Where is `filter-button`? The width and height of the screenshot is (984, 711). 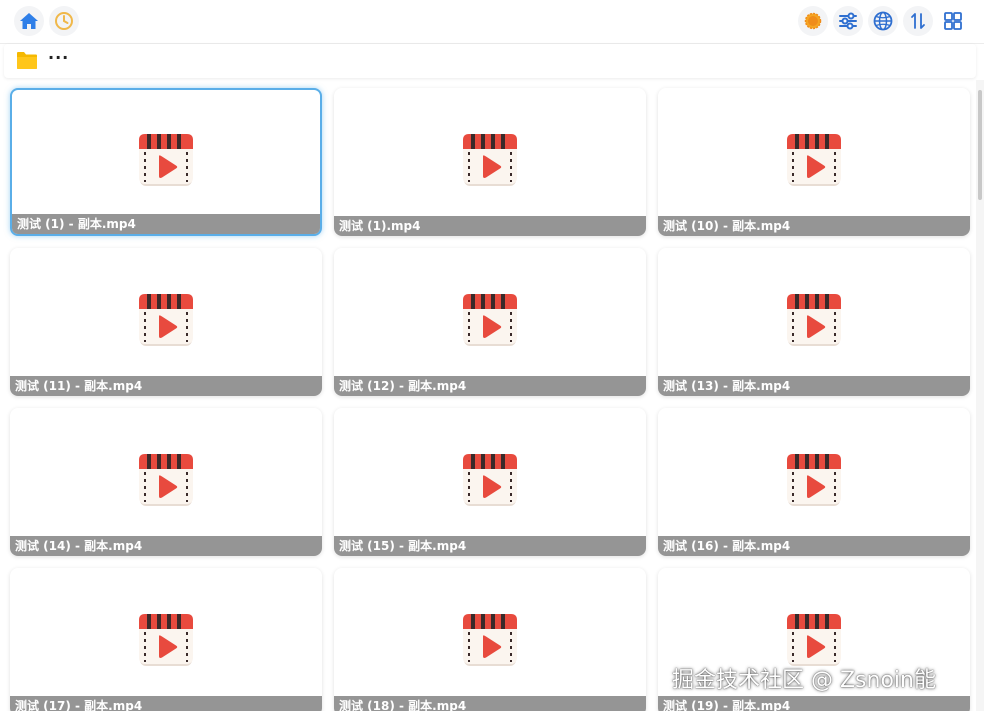
filter-button is located at coordinates (848, 21).